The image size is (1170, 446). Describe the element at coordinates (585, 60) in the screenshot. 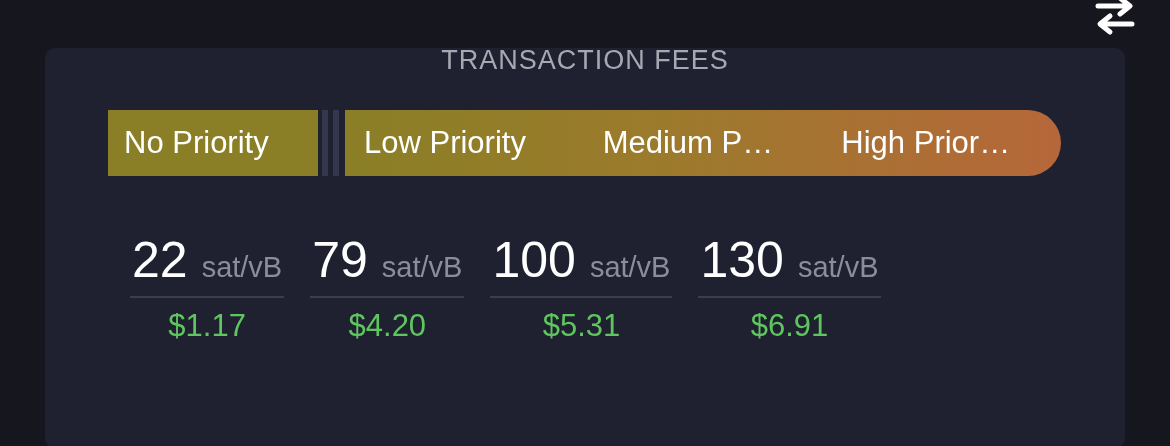

I see `section-title: TRANSACTION FEES` at that location.